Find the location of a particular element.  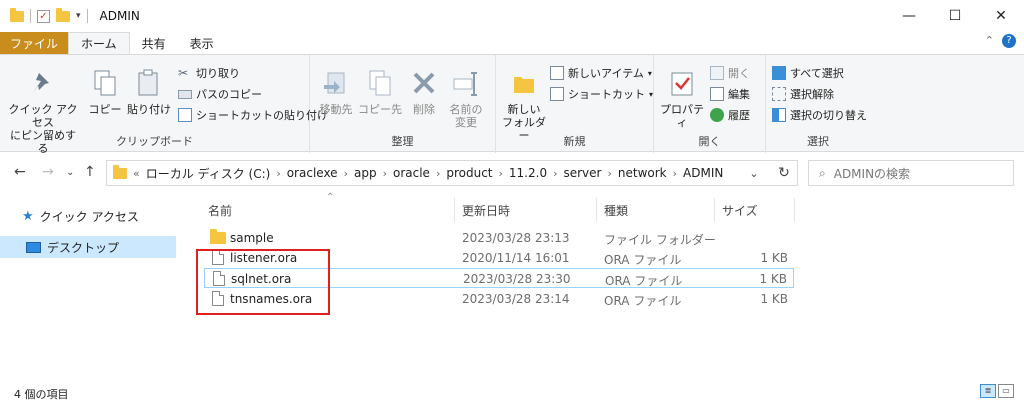

tab-view: 表示 is located at coordinates (202, 43).